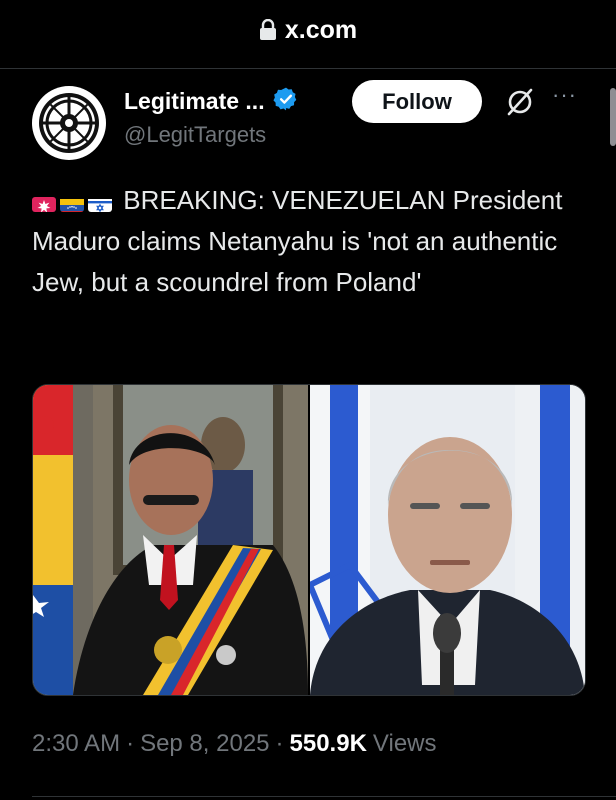 The width and height of the screenshot is (616, 800). I want to click on more-options-button: ···, so click(564, 95).